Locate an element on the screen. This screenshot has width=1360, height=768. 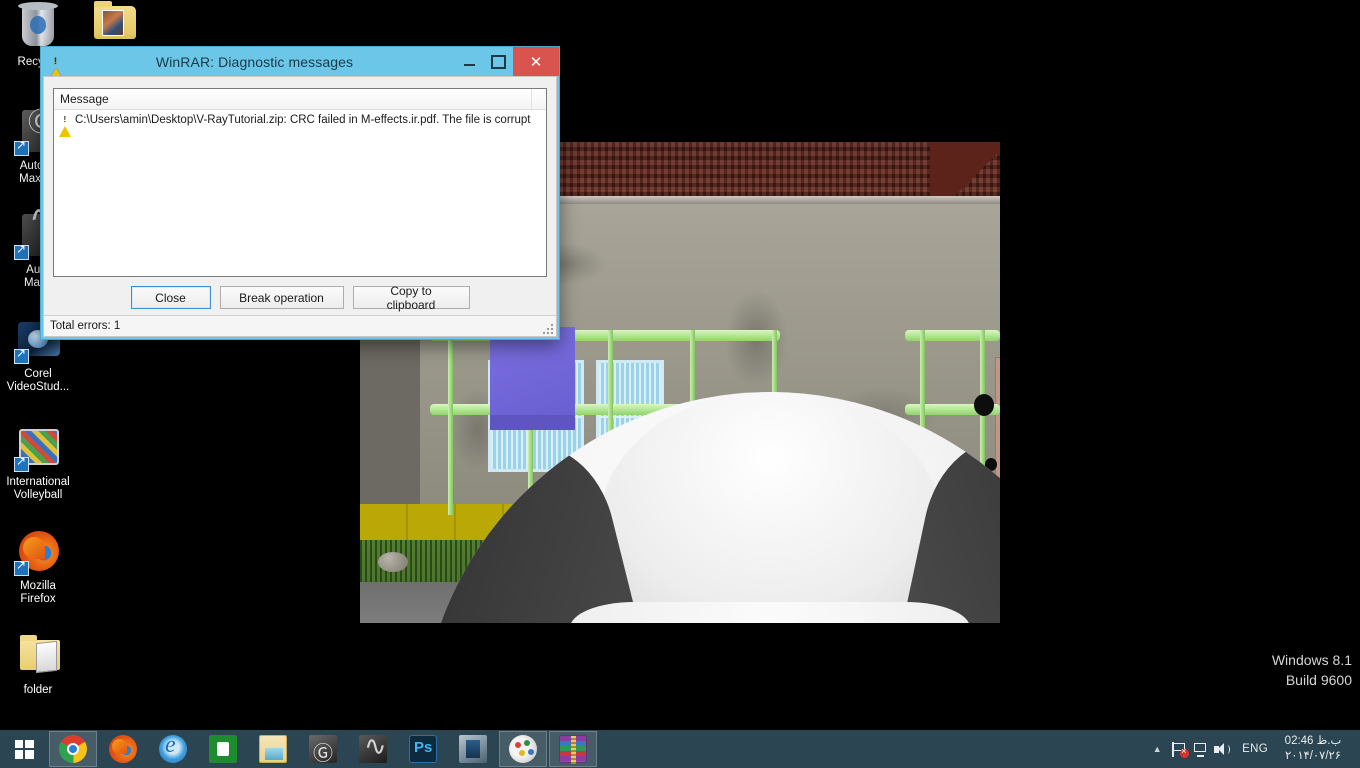
render-purple-panel-shadow is located at coordinates (532, 422).